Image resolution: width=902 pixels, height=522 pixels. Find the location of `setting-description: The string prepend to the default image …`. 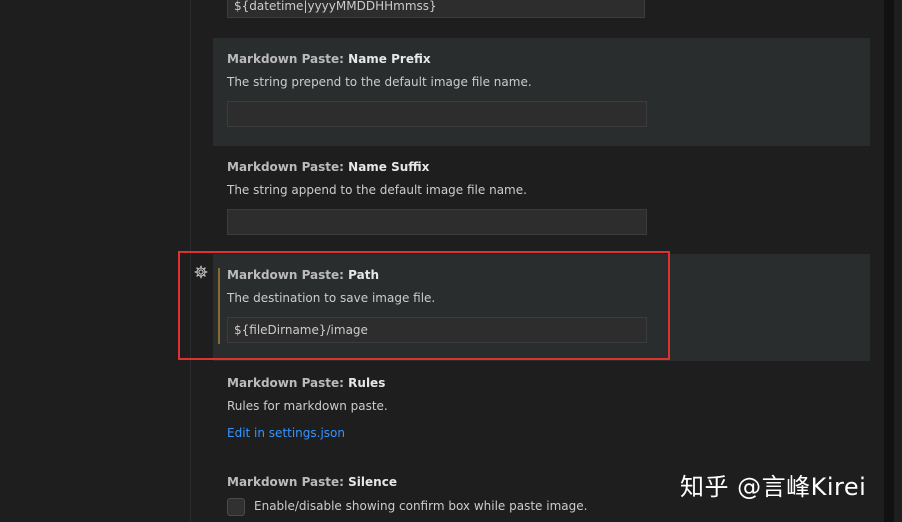

setting-description: The string prepend to the default image … is located at coordinates (379, 82).